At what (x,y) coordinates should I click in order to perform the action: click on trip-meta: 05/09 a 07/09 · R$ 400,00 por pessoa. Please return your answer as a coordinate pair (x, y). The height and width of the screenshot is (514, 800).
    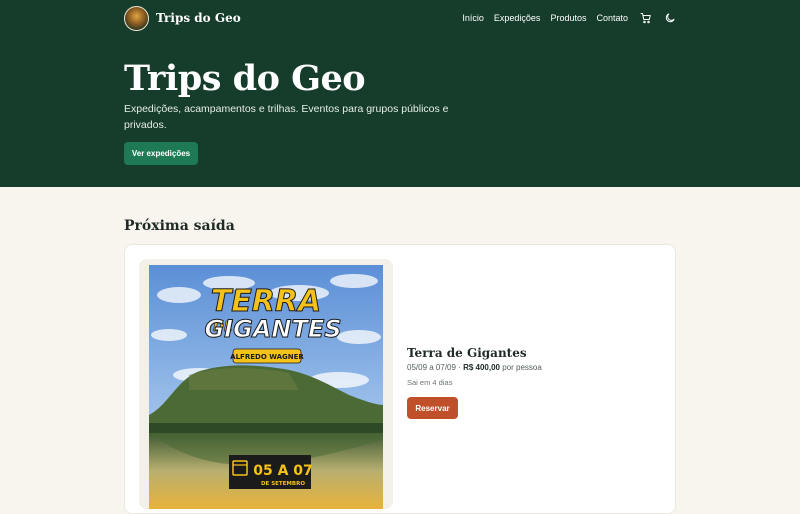
    Looking at the image, I should click on (532, 367).